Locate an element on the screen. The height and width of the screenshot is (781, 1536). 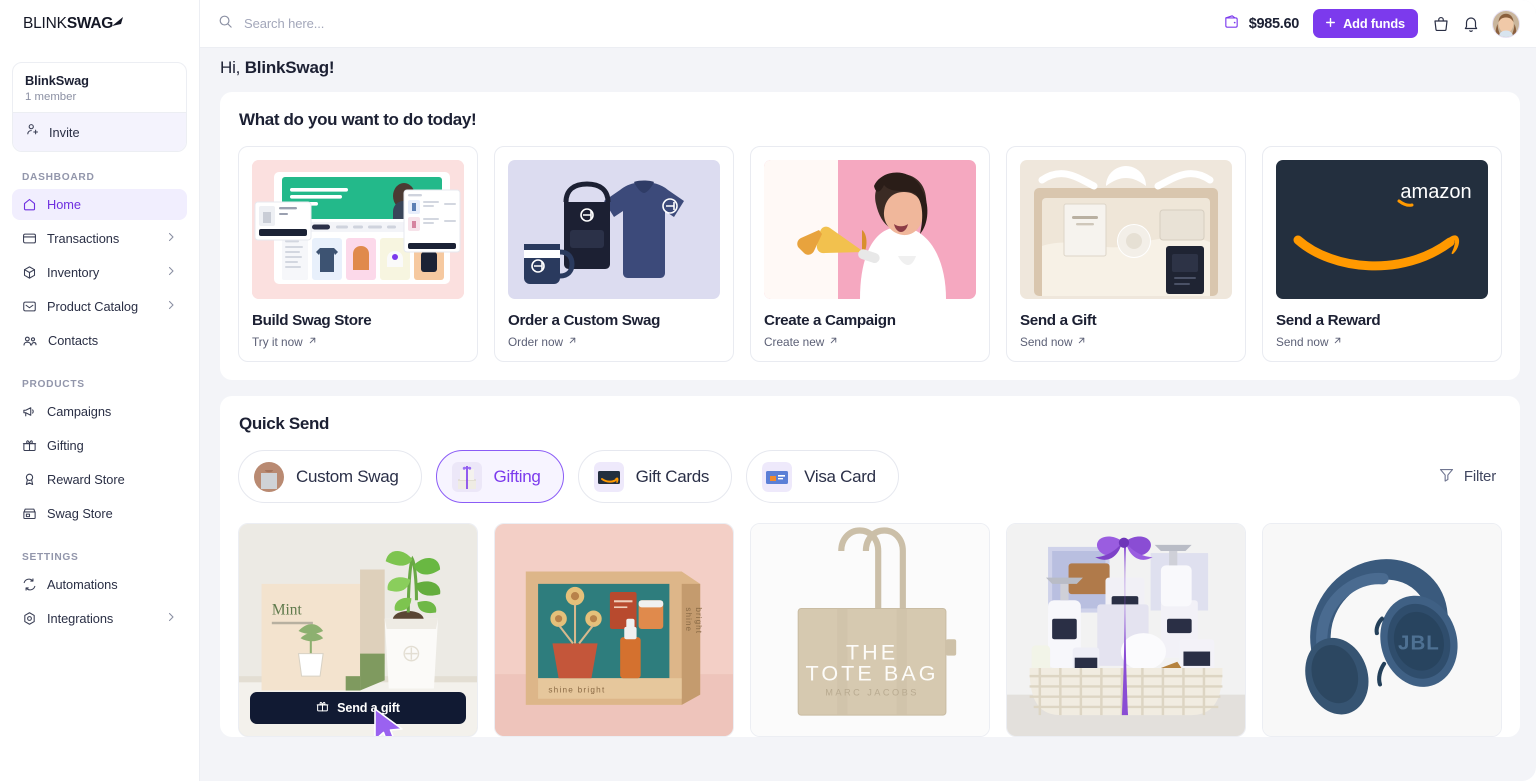
contacts-icon is located at coordinates (30, 341).